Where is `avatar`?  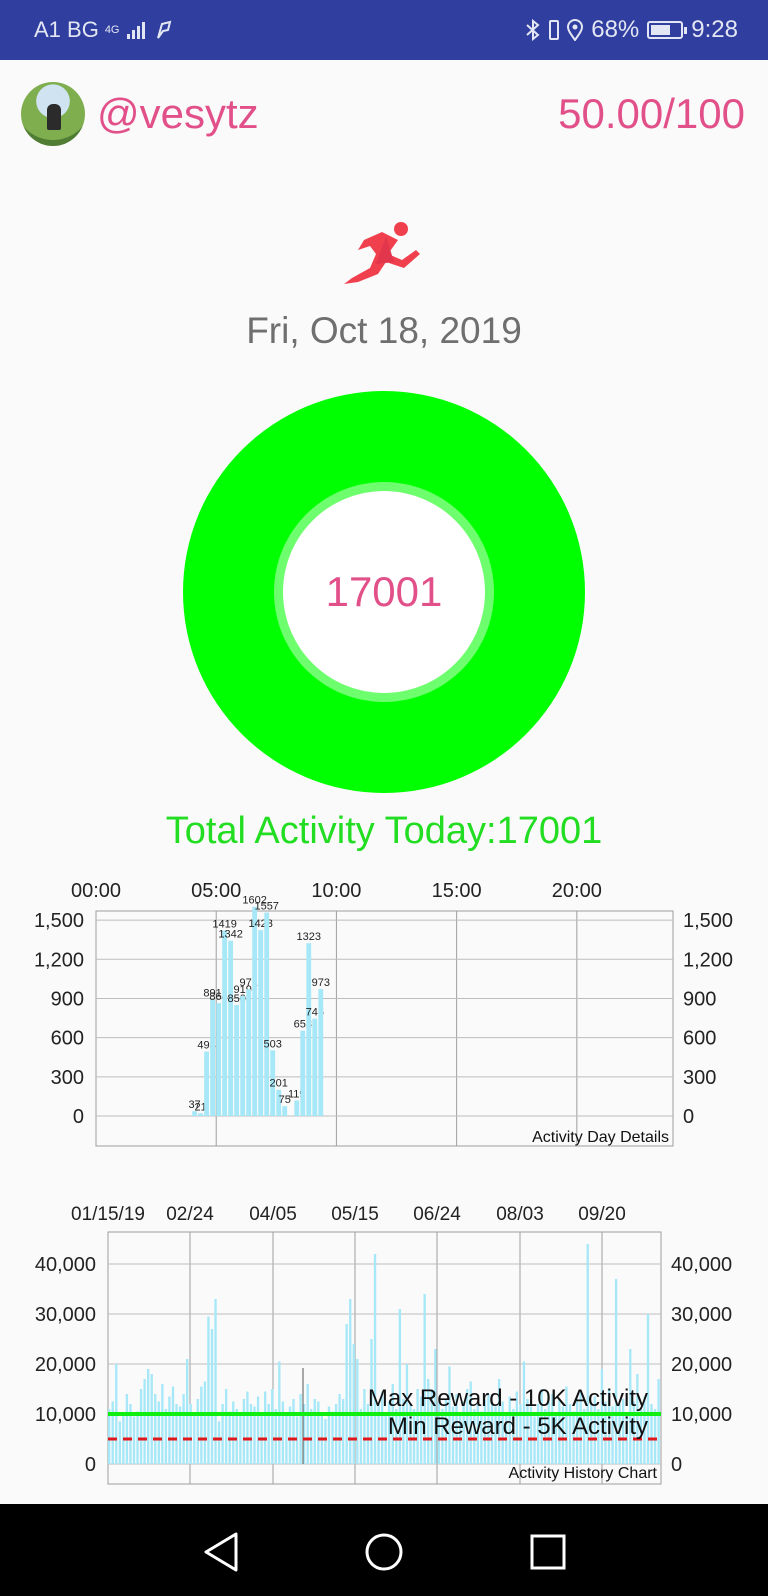
avatar is located at coordinates (53, 114).